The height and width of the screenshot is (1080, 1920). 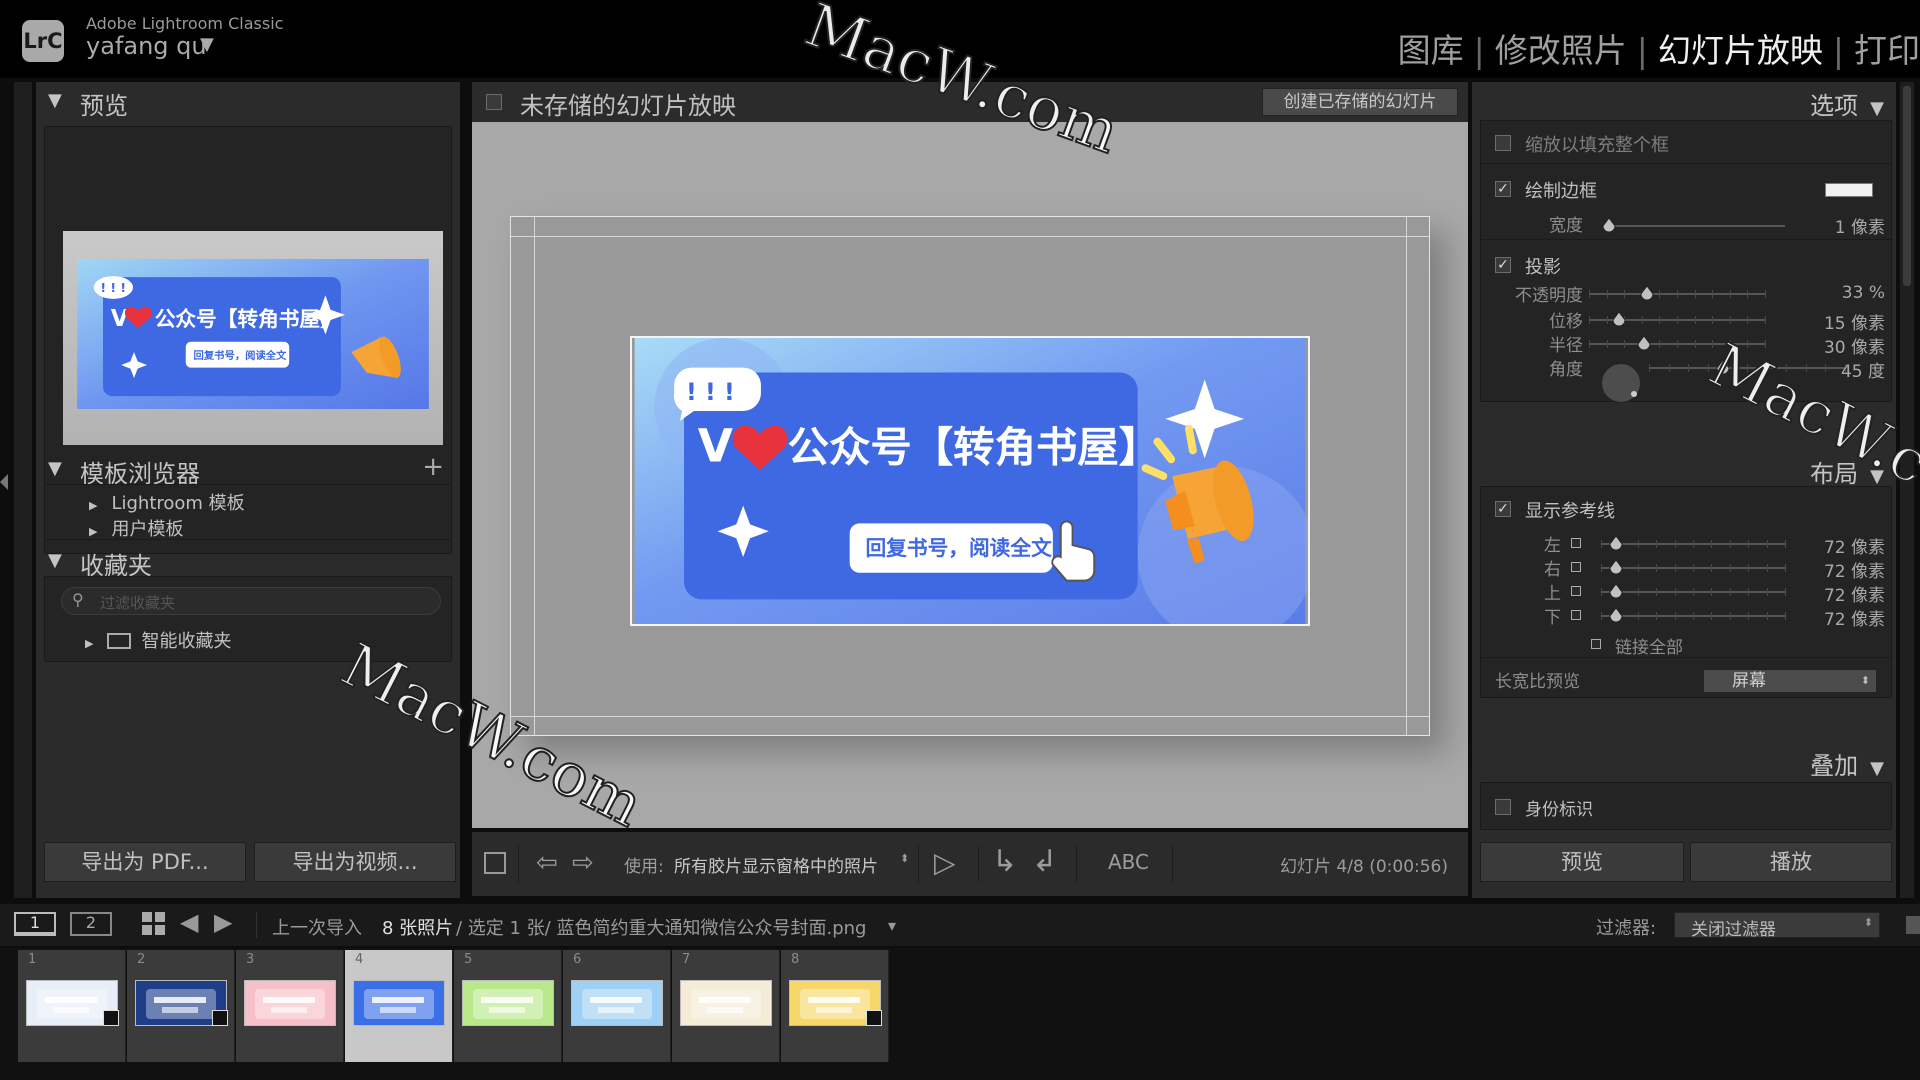 What do you see at coordinates (1576, 567) in the screenshot?
I see `guide-1-lock-checkbox` at bounding box center [1576, 567].